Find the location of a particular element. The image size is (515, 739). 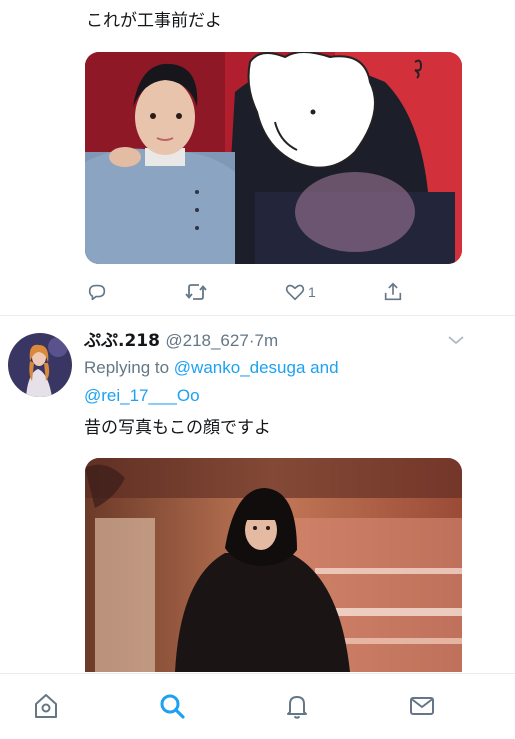

home-icon is located at coordinates (46, 706).